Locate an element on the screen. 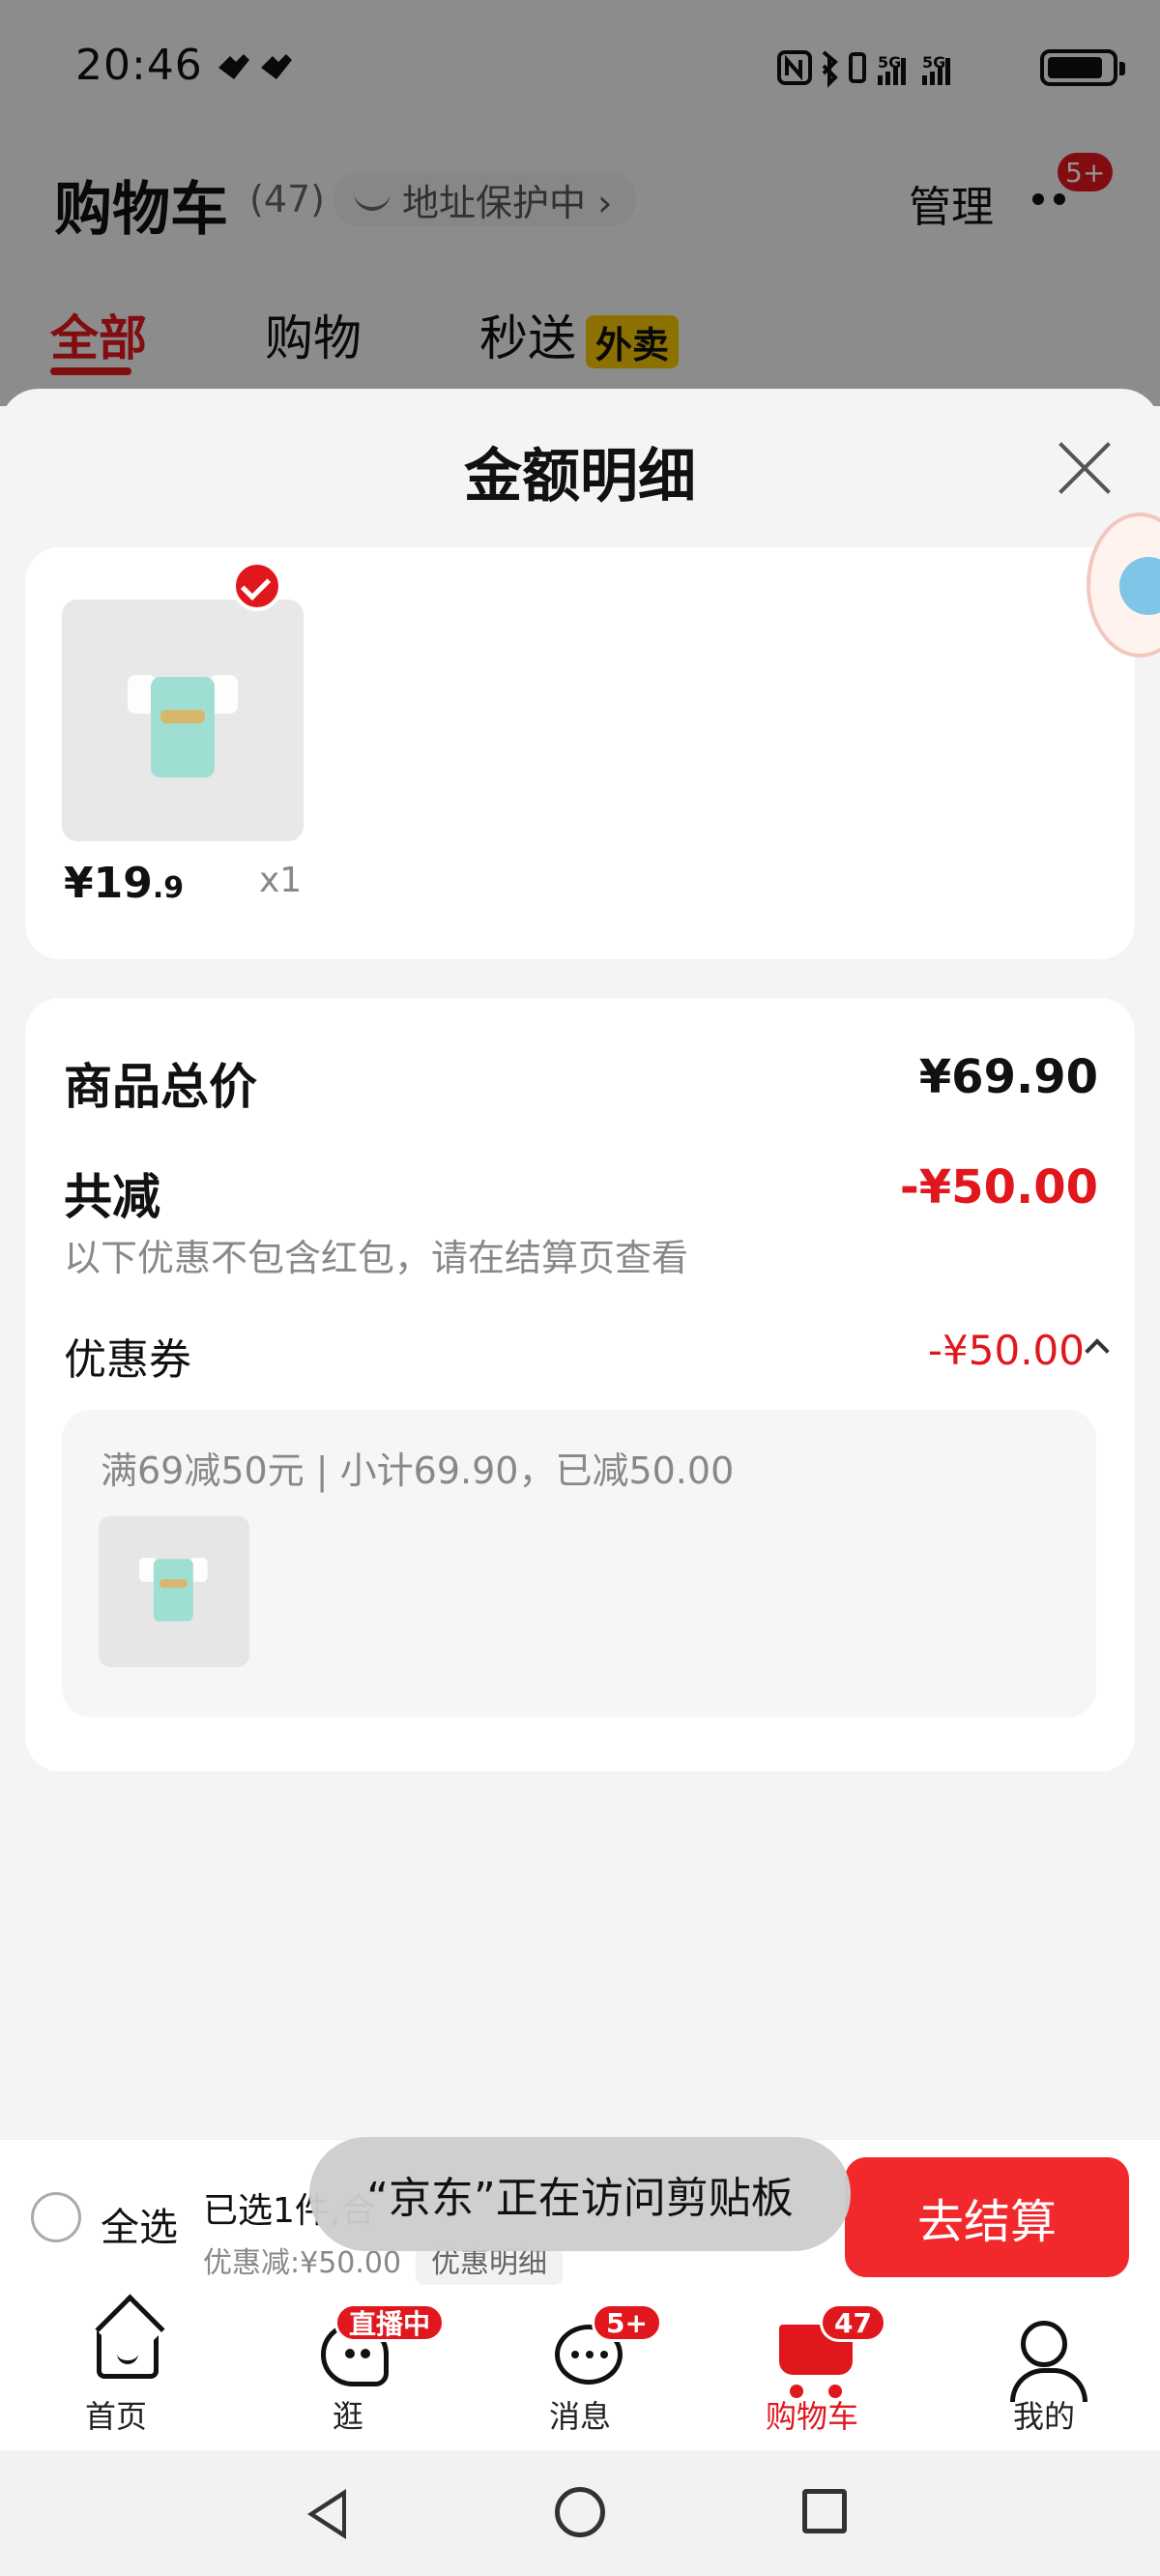 The image size is (1160, 2576). recent-apps-icon is located at coordinates (825, 2511).